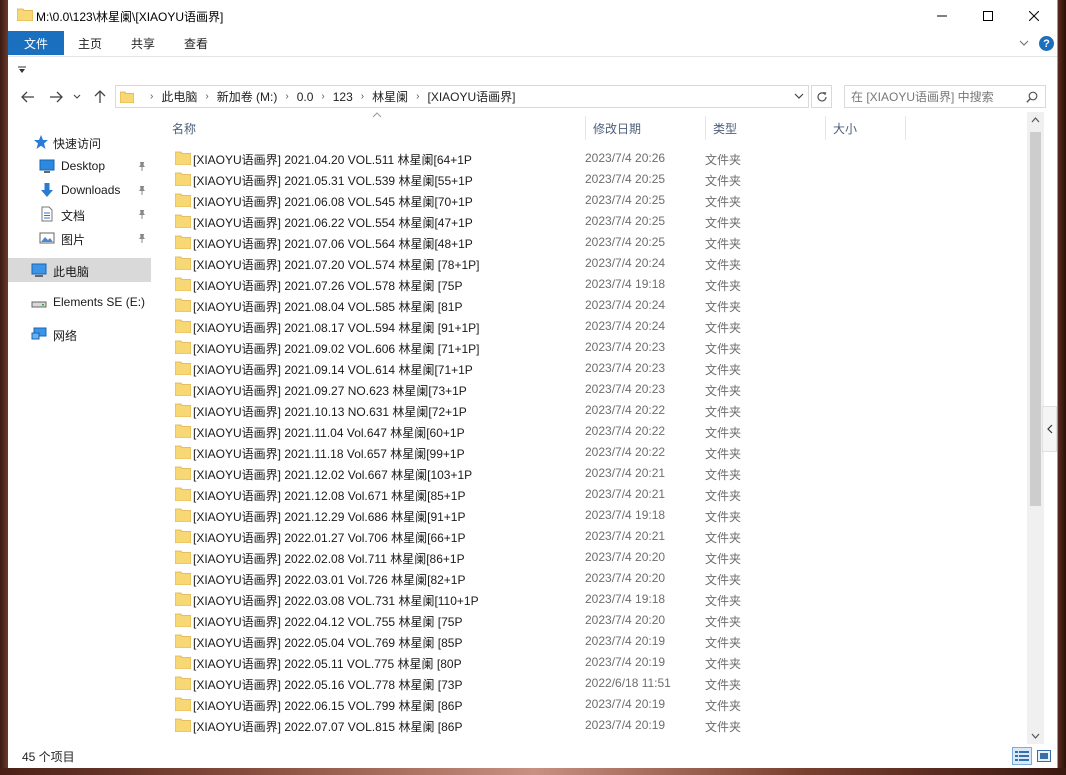 The width and height of the screenshot is (1066, 775). I want to click on nav-label: 快速访问, so click(77, 144).